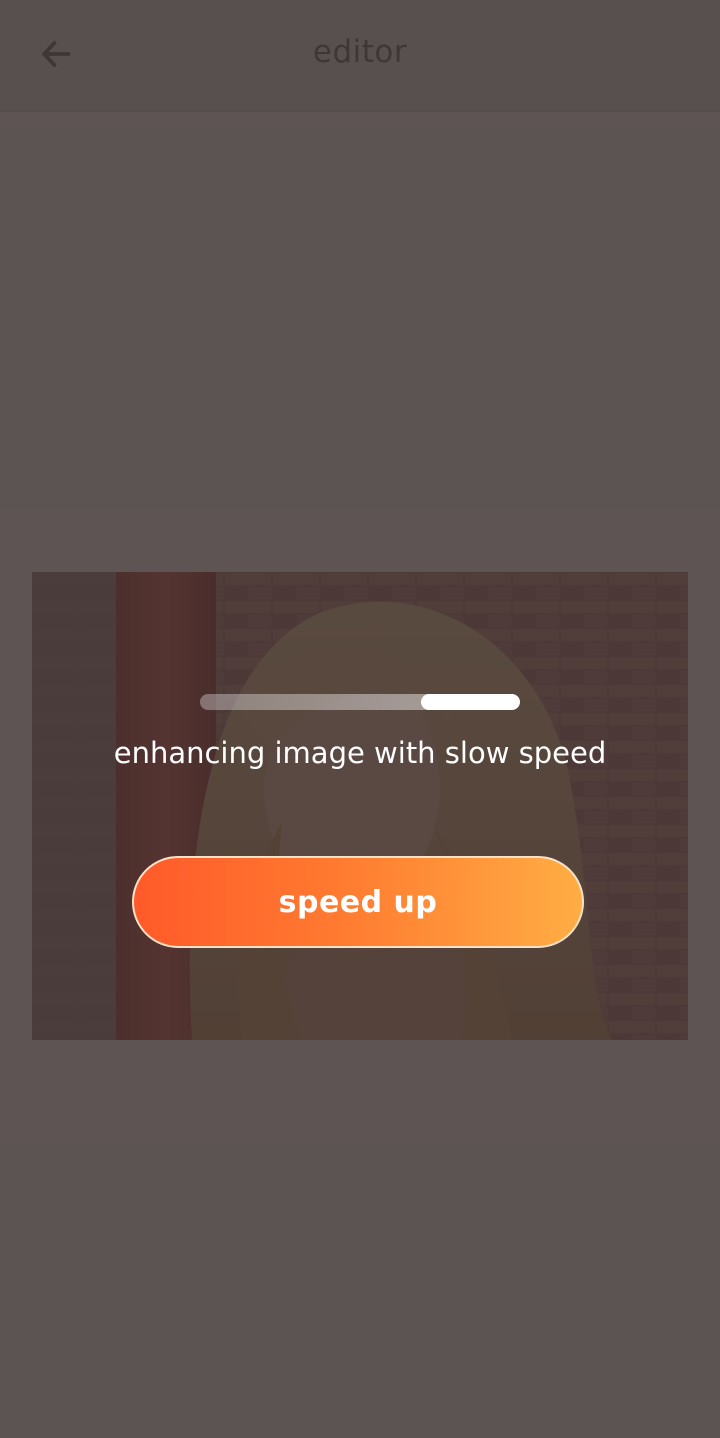 This screenshot has width=720, height=1438. Describe the element at coordinates (358, 902) in the screenshot. I see `speed-up-button: speed up` at that location.